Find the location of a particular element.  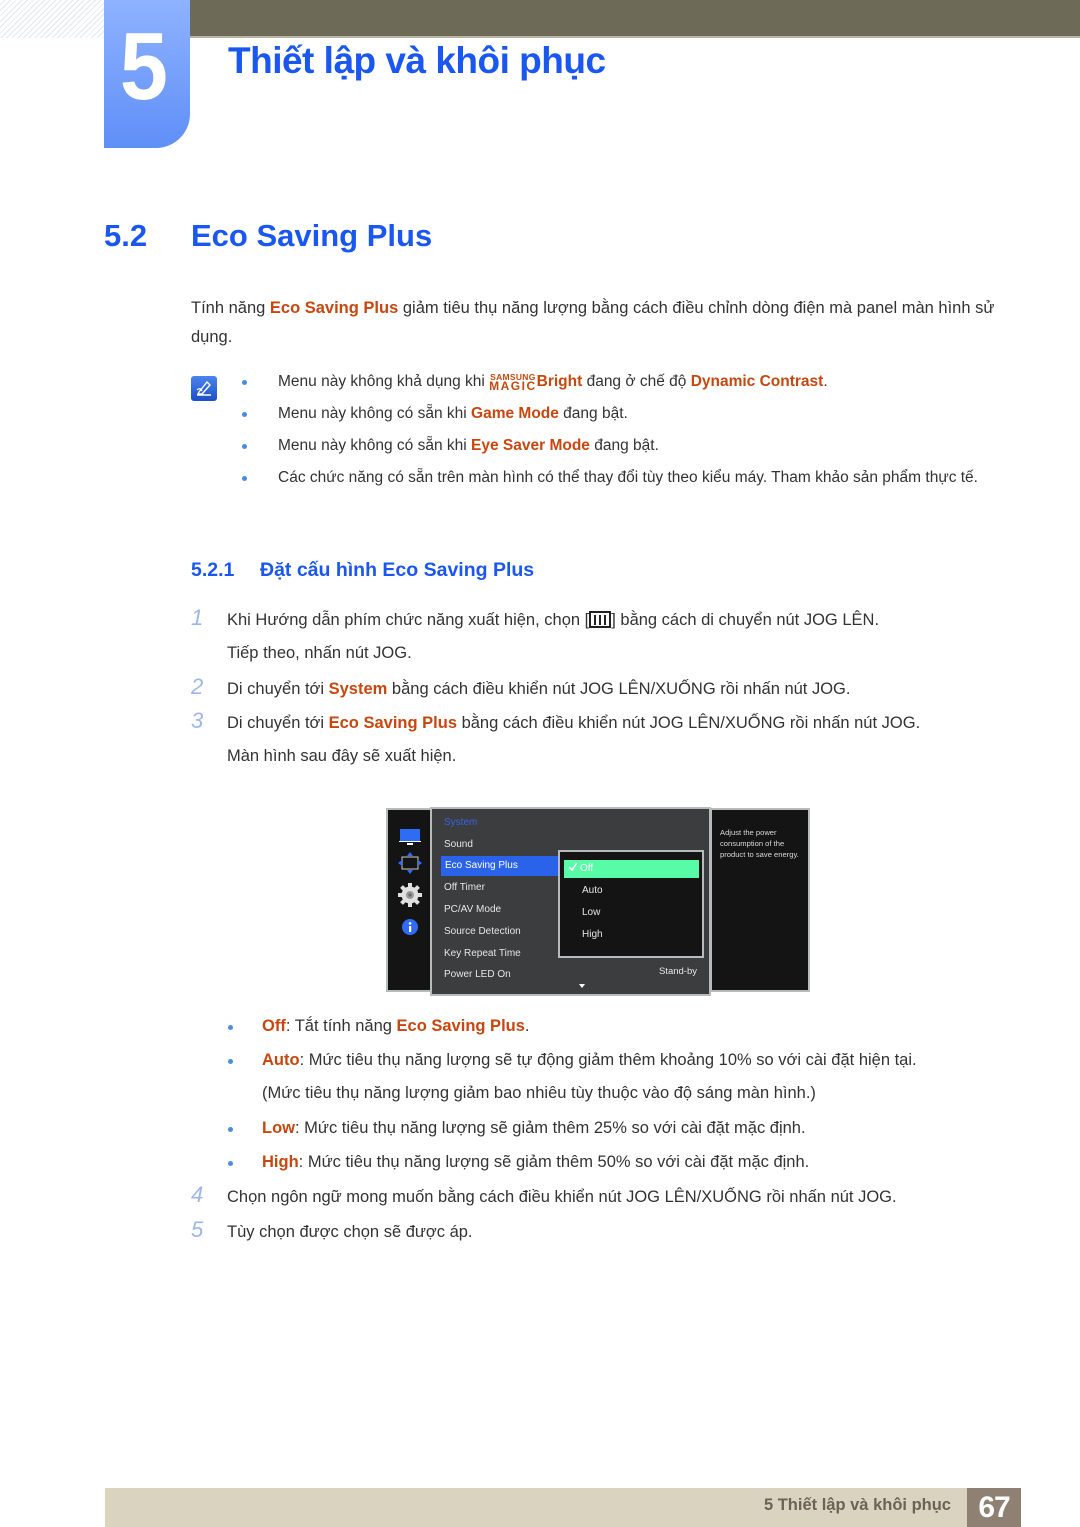

osd-menu-item-off-timer: Off Timer is located at coordinates (464, 888).